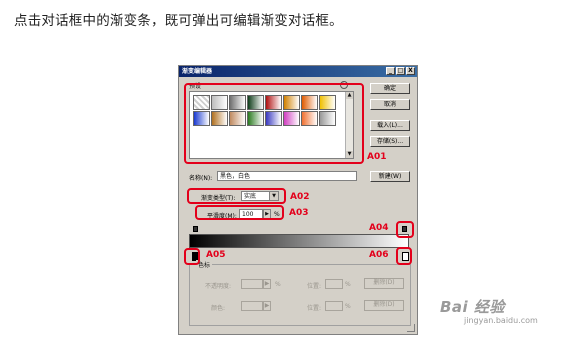  Describe the element at coordinates (379, 228) in the screenshot. I see `annotation-a04: A04` at that location.